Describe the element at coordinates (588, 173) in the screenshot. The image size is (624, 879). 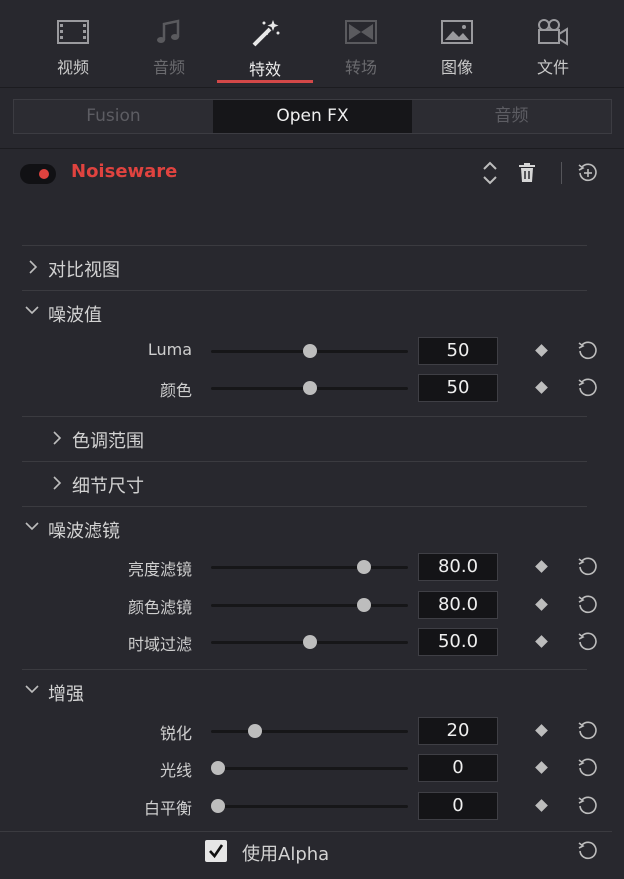
I see `reset-all-icon` at that location.